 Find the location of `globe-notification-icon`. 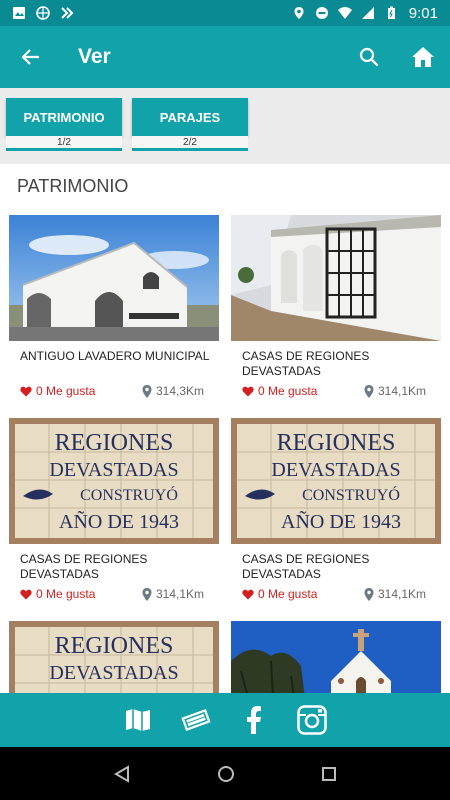

globe-notification-icon is located at coordinates (43, 13).